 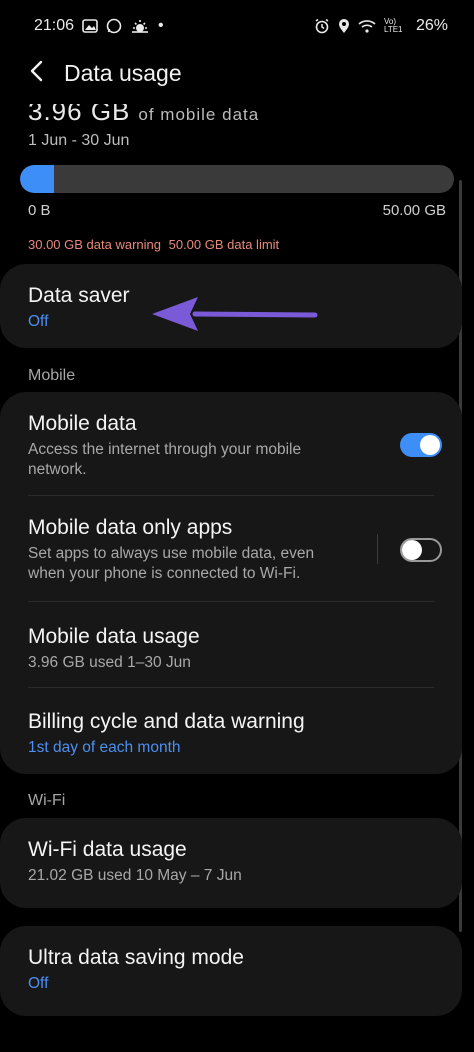 What do you see at coordinates (123, 72) in the screenshot?
I see `page-title: Data usage` at bounding box center [123, 72].